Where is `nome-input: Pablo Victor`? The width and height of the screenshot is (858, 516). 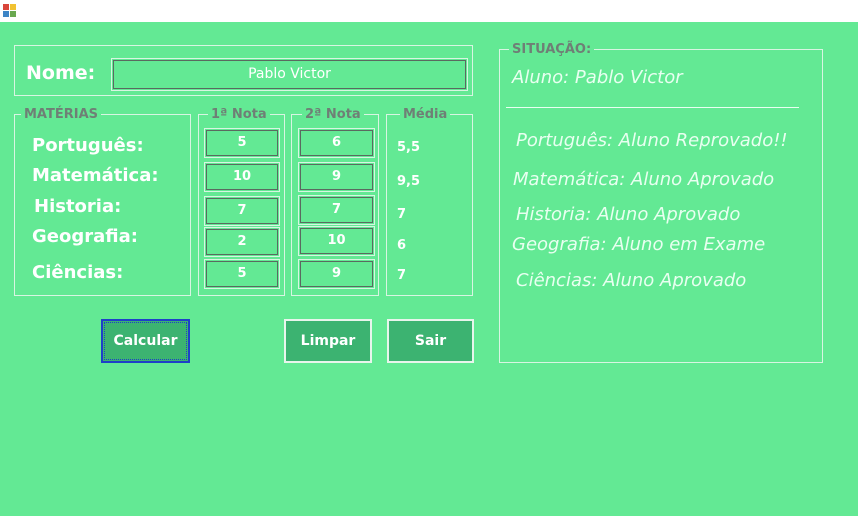
nome-input: Pablo Victor is located at coordinates (289, 74).